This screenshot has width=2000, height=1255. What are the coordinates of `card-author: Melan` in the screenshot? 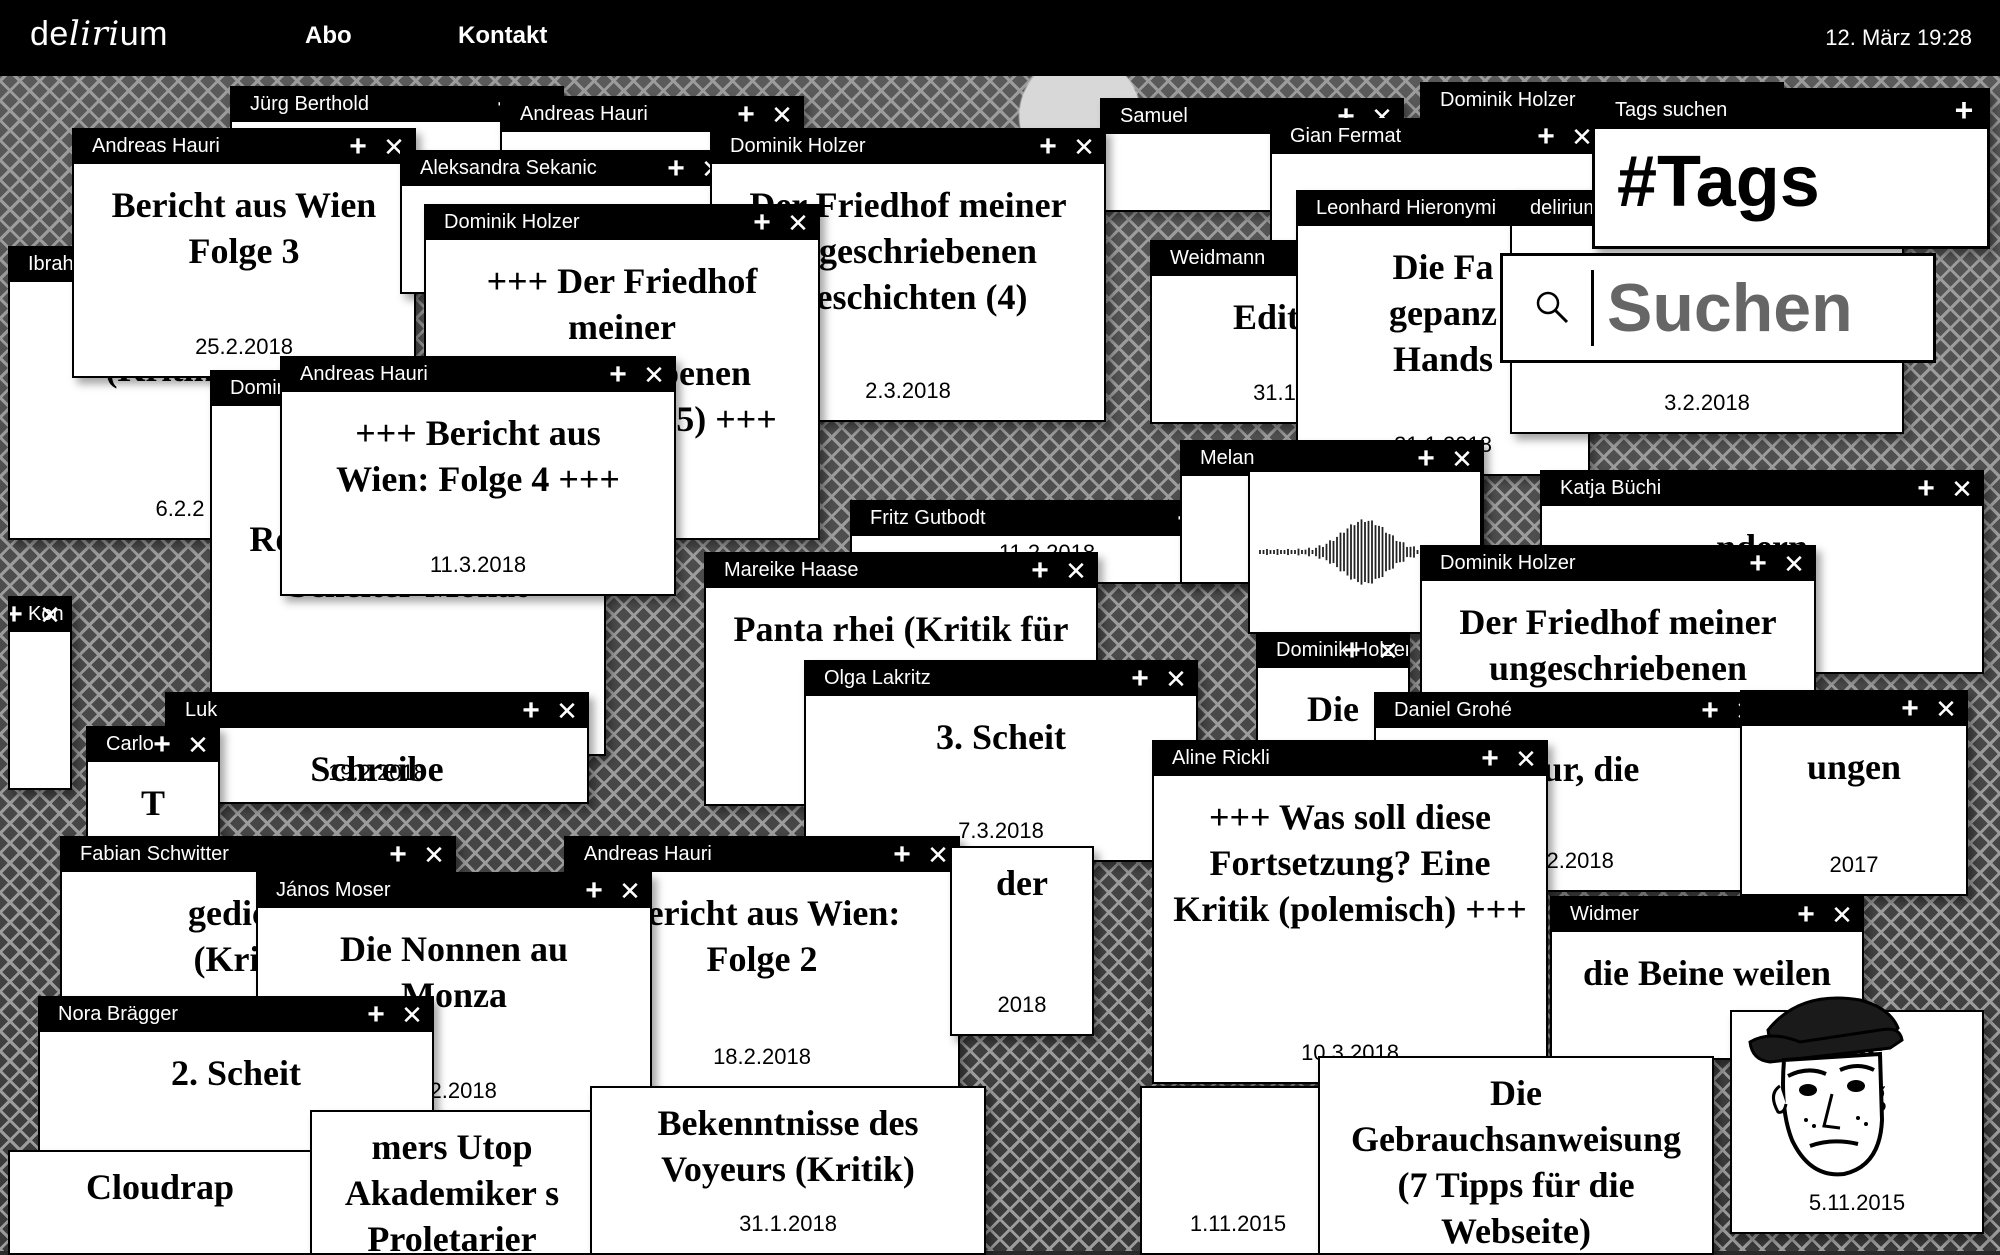 It's located at (1227, 458).